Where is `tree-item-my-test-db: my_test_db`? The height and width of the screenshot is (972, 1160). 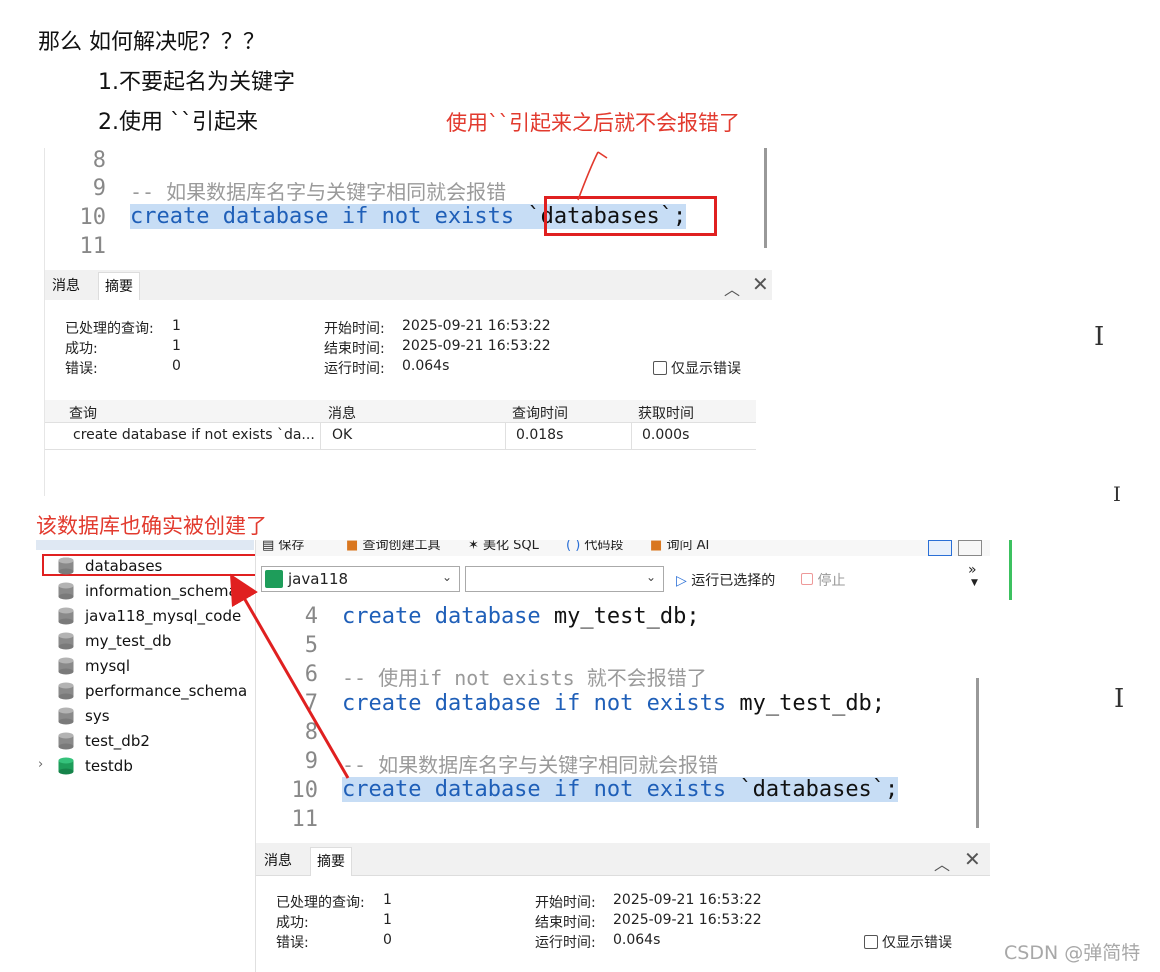
tree-item-my-test-db: my_test_db is located at coordinates (128, 641).